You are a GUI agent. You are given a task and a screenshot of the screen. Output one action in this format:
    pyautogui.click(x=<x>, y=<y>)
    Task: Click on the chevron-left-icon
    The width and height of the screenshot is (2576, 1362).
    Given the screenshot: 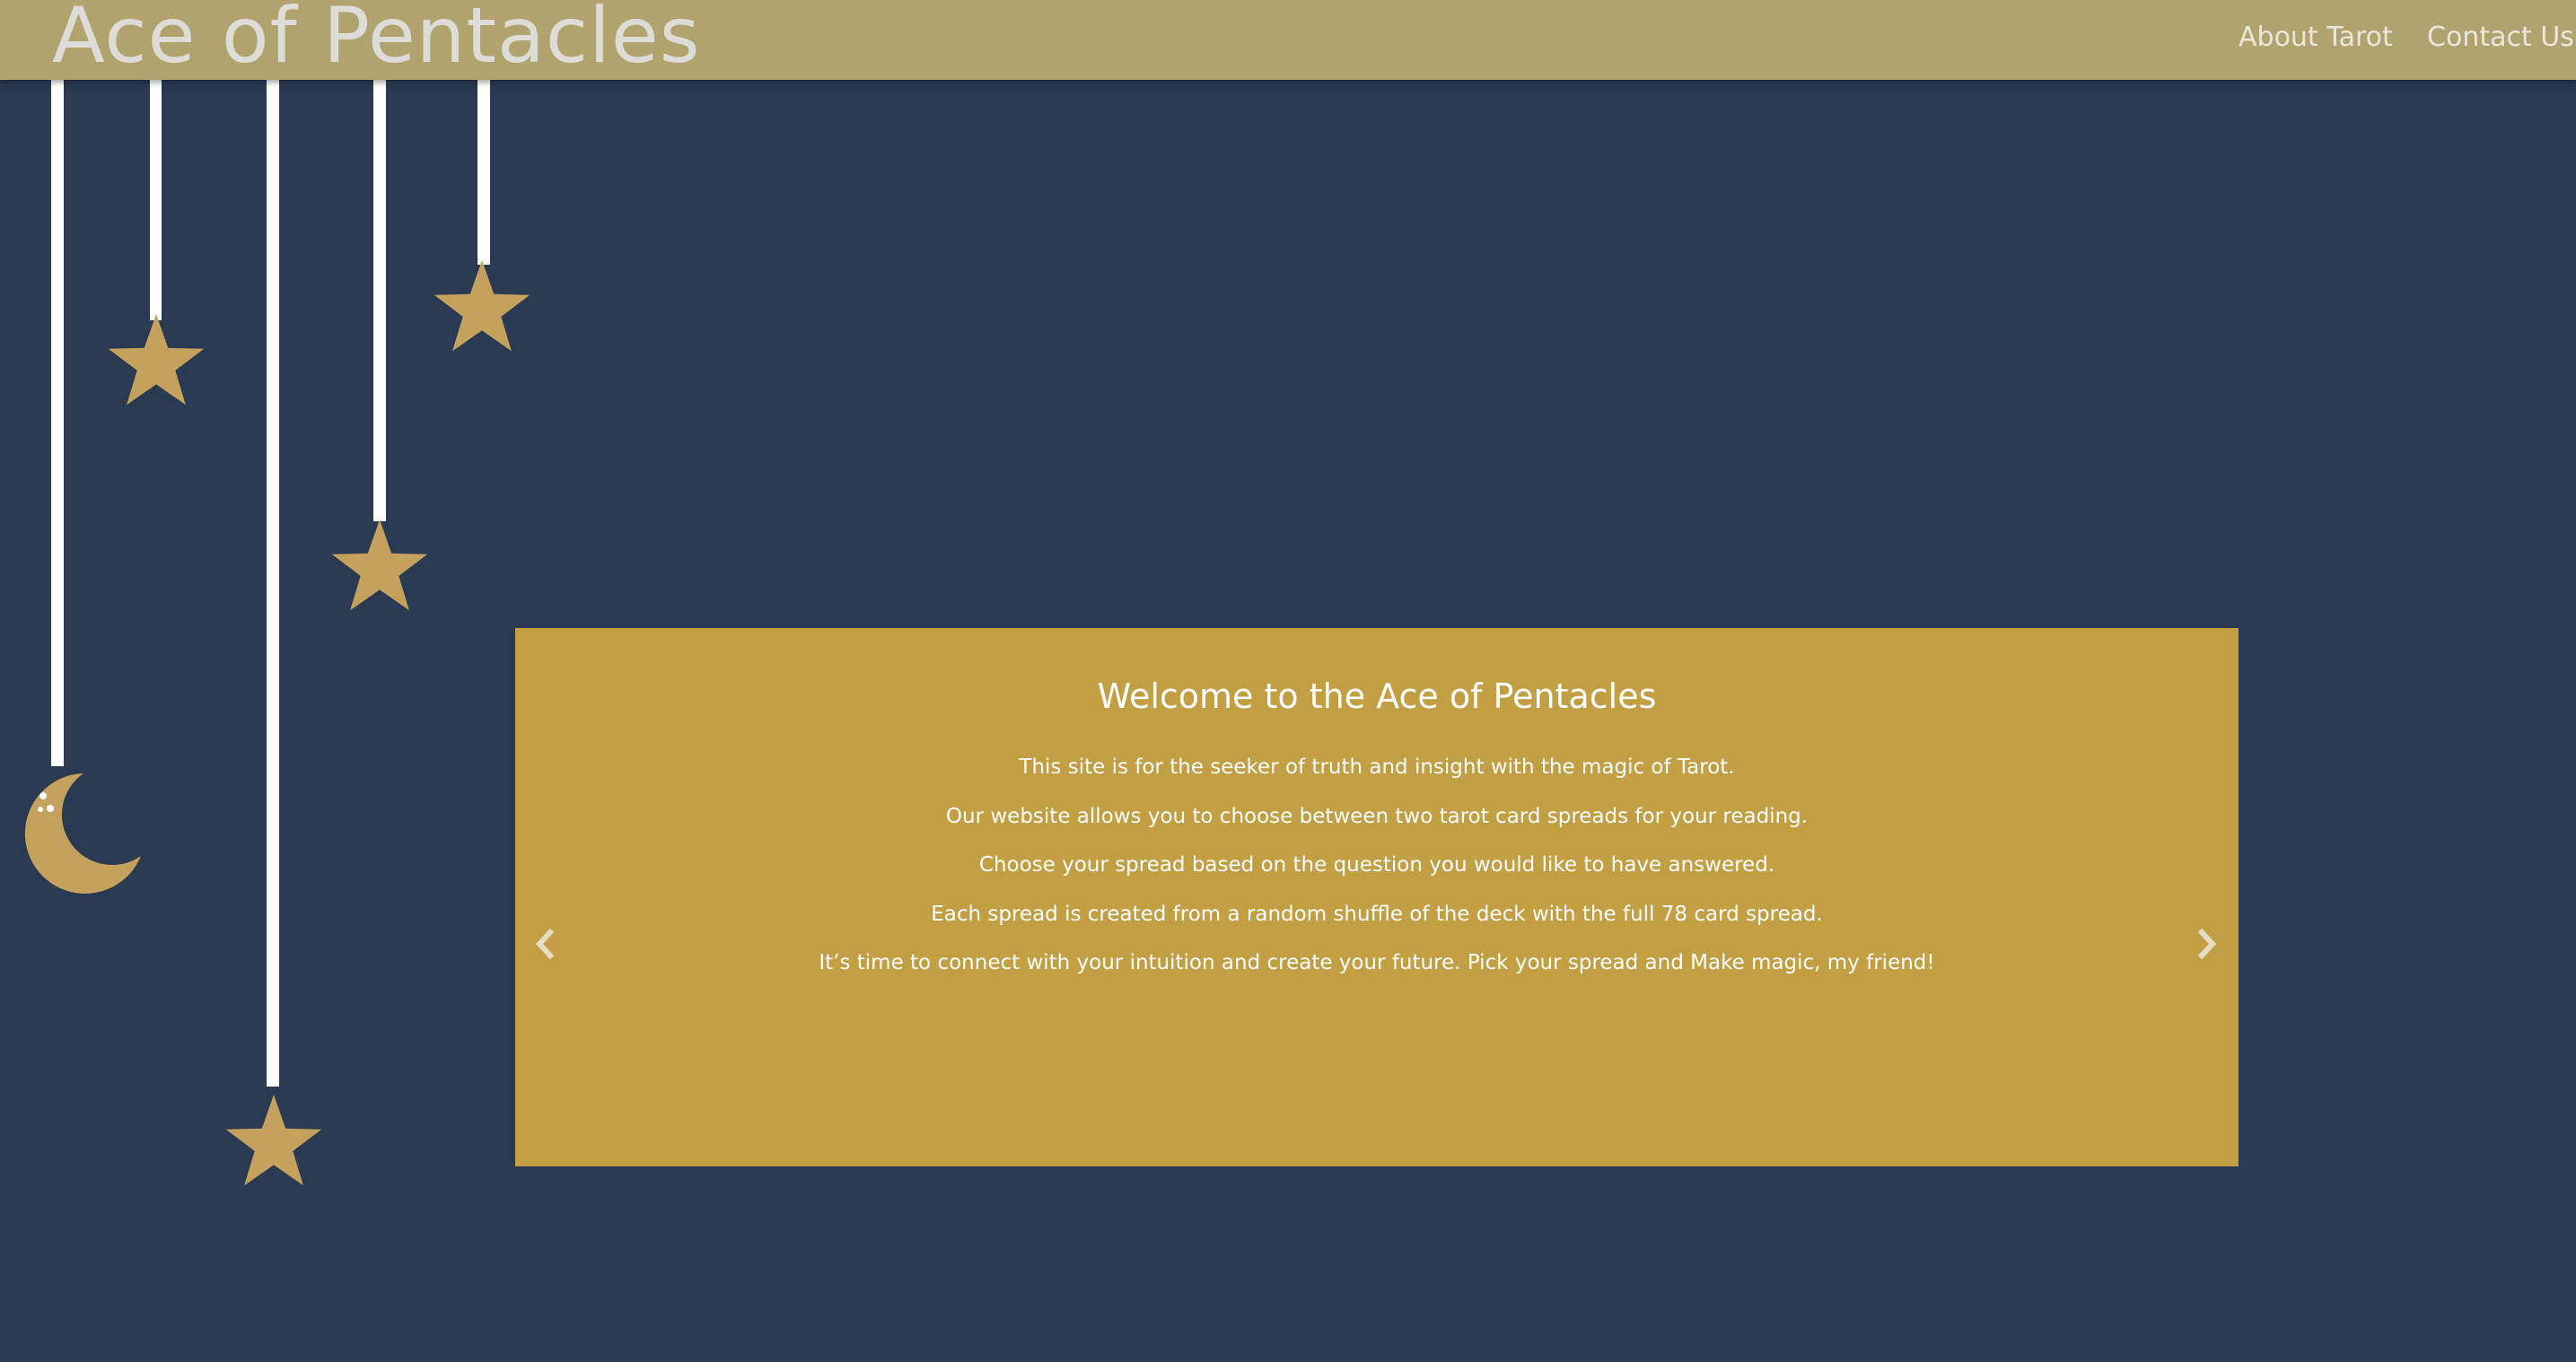 What is the action you would take?
    pyautogui.click(x=545, y=944)
    